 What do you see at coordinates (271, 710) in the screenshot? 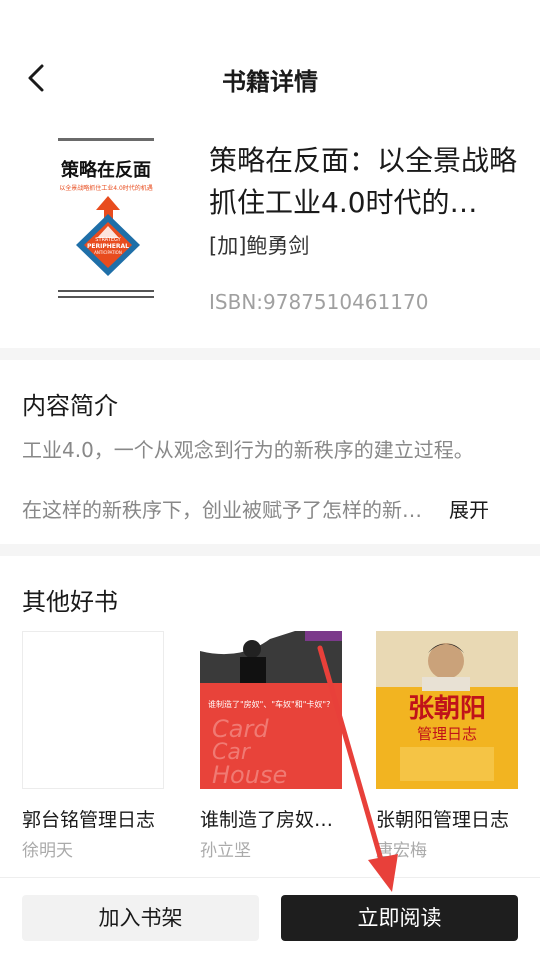
I see `rec-book-cover: 谁制造了"房奴"、"车奴"和"卡奴"? Card Car House` at bounding box center [271, 710].